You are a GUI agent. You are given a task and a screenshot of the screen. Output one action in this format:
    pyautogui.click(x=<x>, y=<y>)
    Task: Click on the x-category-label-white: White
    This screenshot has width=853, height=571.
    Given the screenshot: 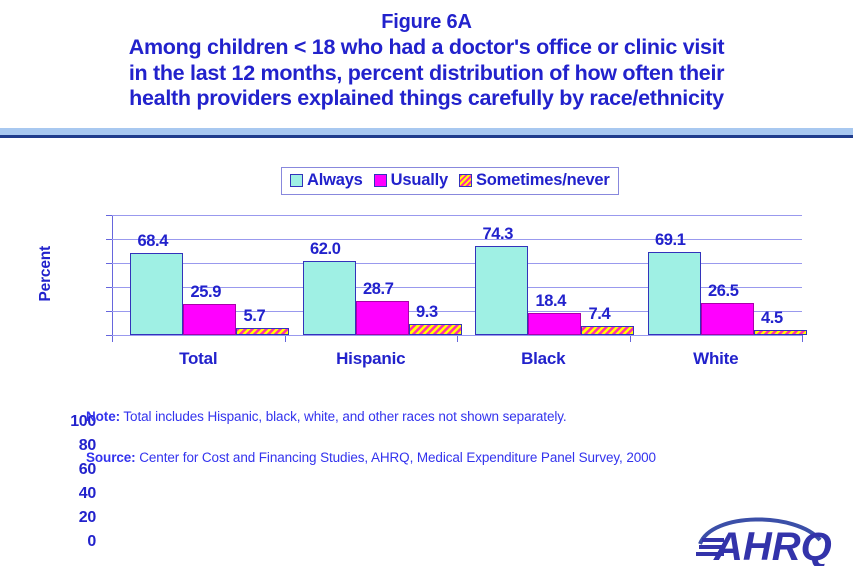 What is the action you would take?
    pyautogui.click(x=716, y=358)
    